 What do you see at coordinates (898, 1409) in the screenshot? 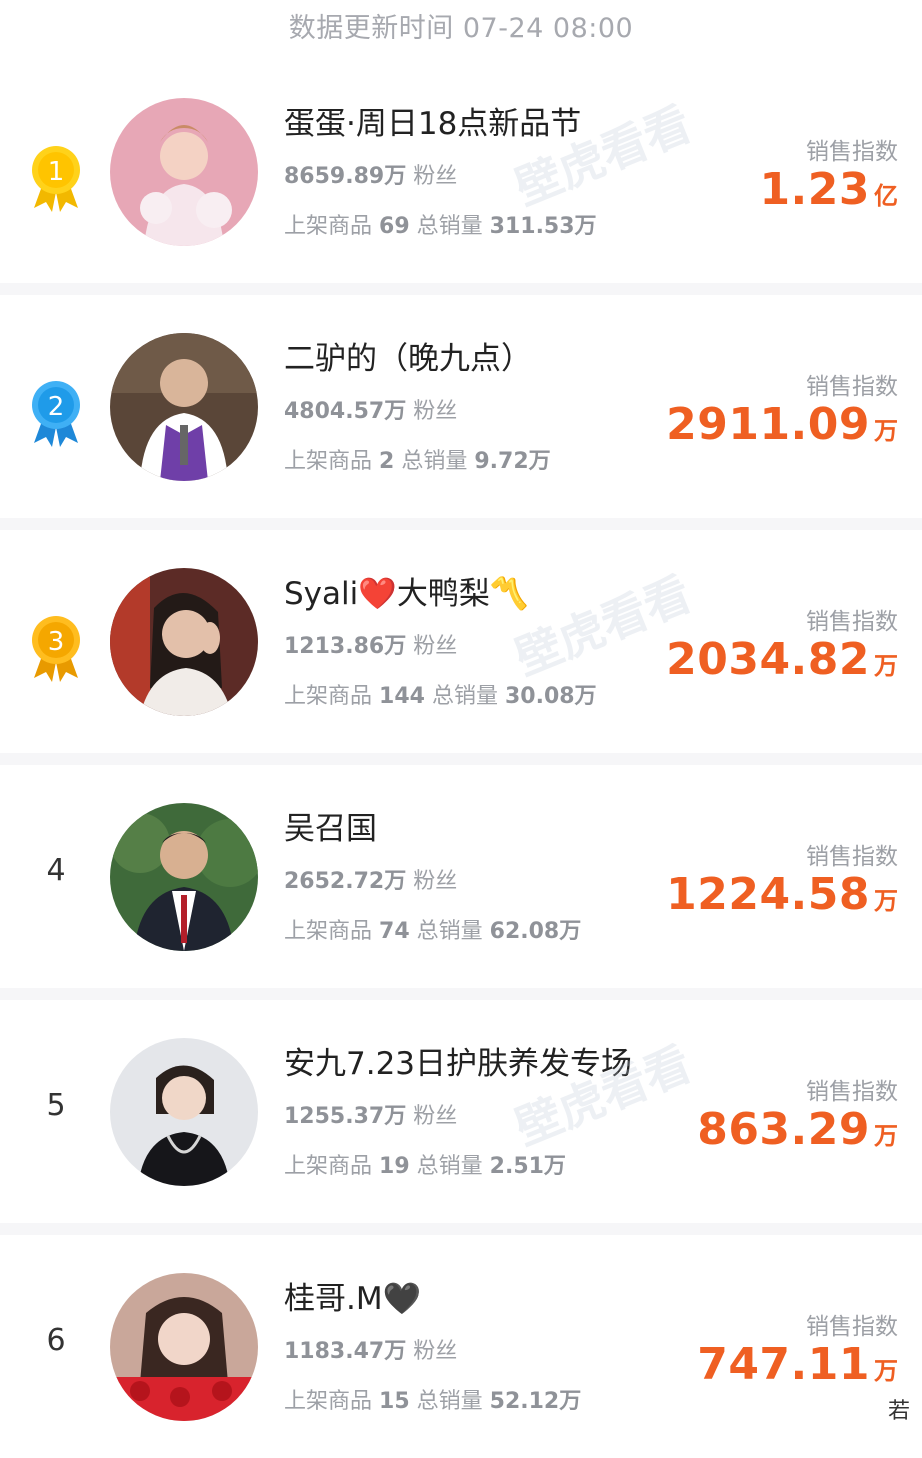
I see `corner-watermark: 若` at bounding box center [898, 1409].